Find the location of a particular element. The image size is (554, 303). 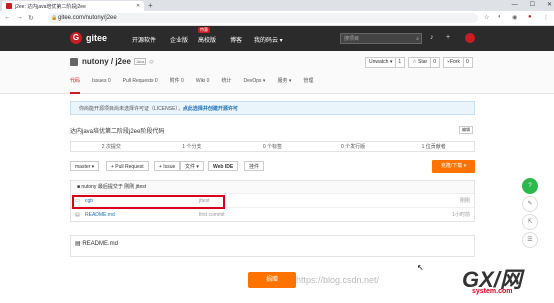

unwatch-button: Unwatch ▾ 1 is located at coordinates (385, 62).